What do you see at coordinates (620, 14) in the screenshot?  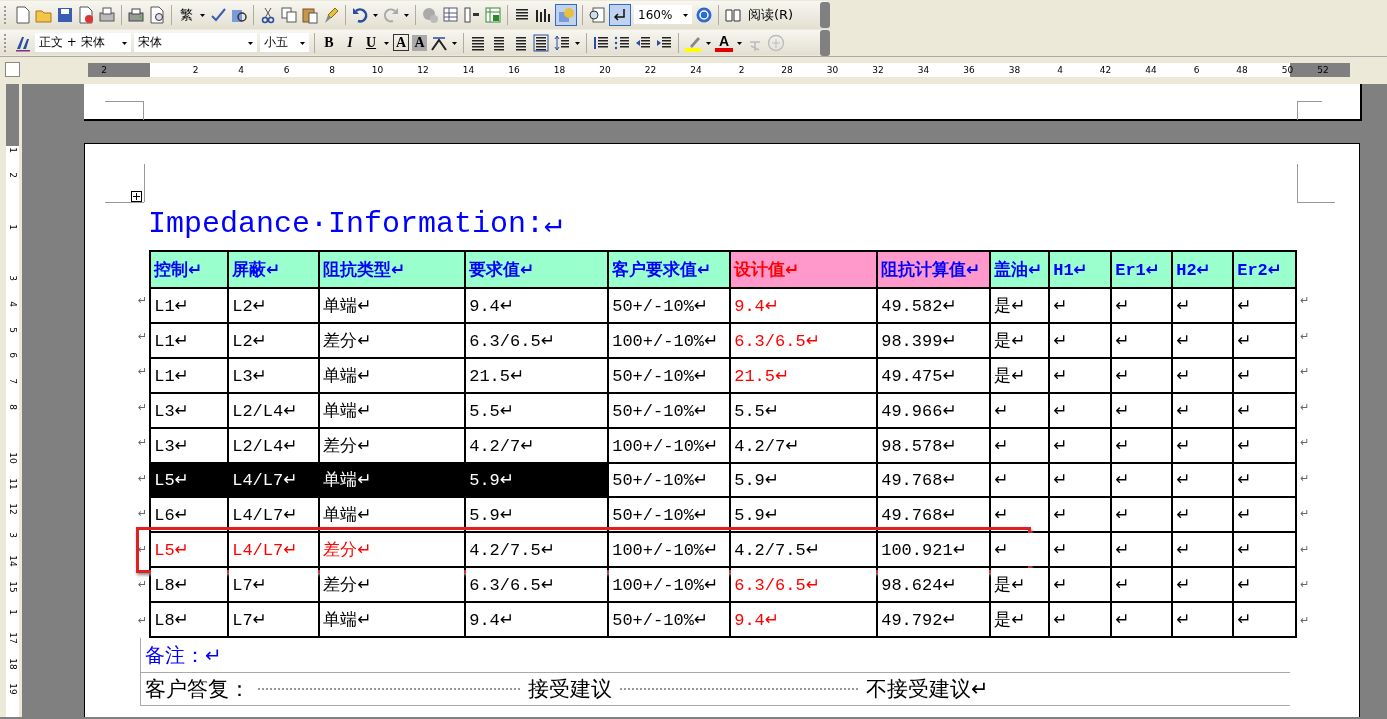 I see `formatting-marks-icon` at bounding box center [620, 14].